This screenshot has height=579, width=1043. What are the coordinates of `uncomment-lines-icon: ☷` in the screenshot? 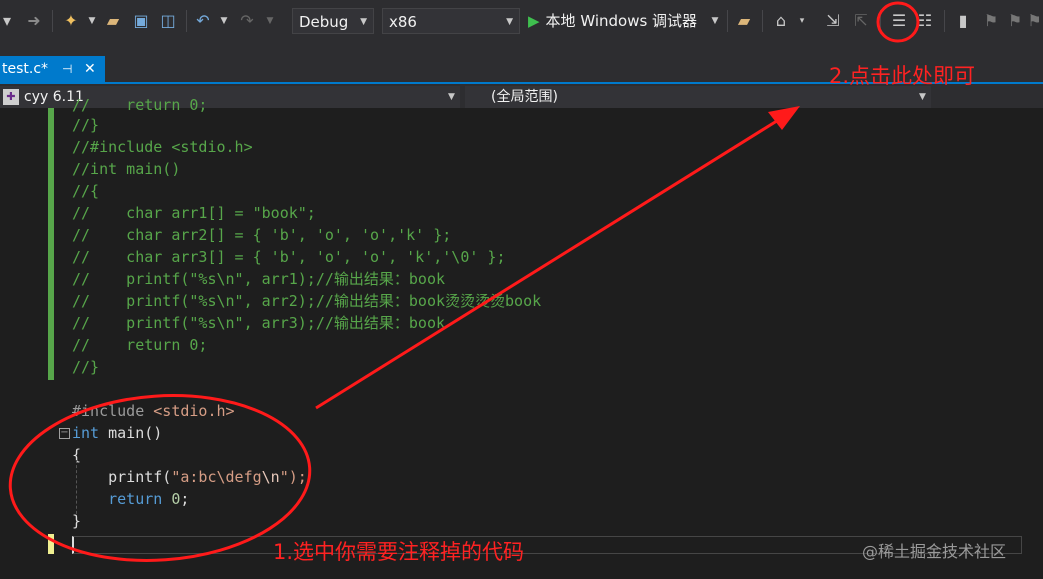 It's located at (925, 21).